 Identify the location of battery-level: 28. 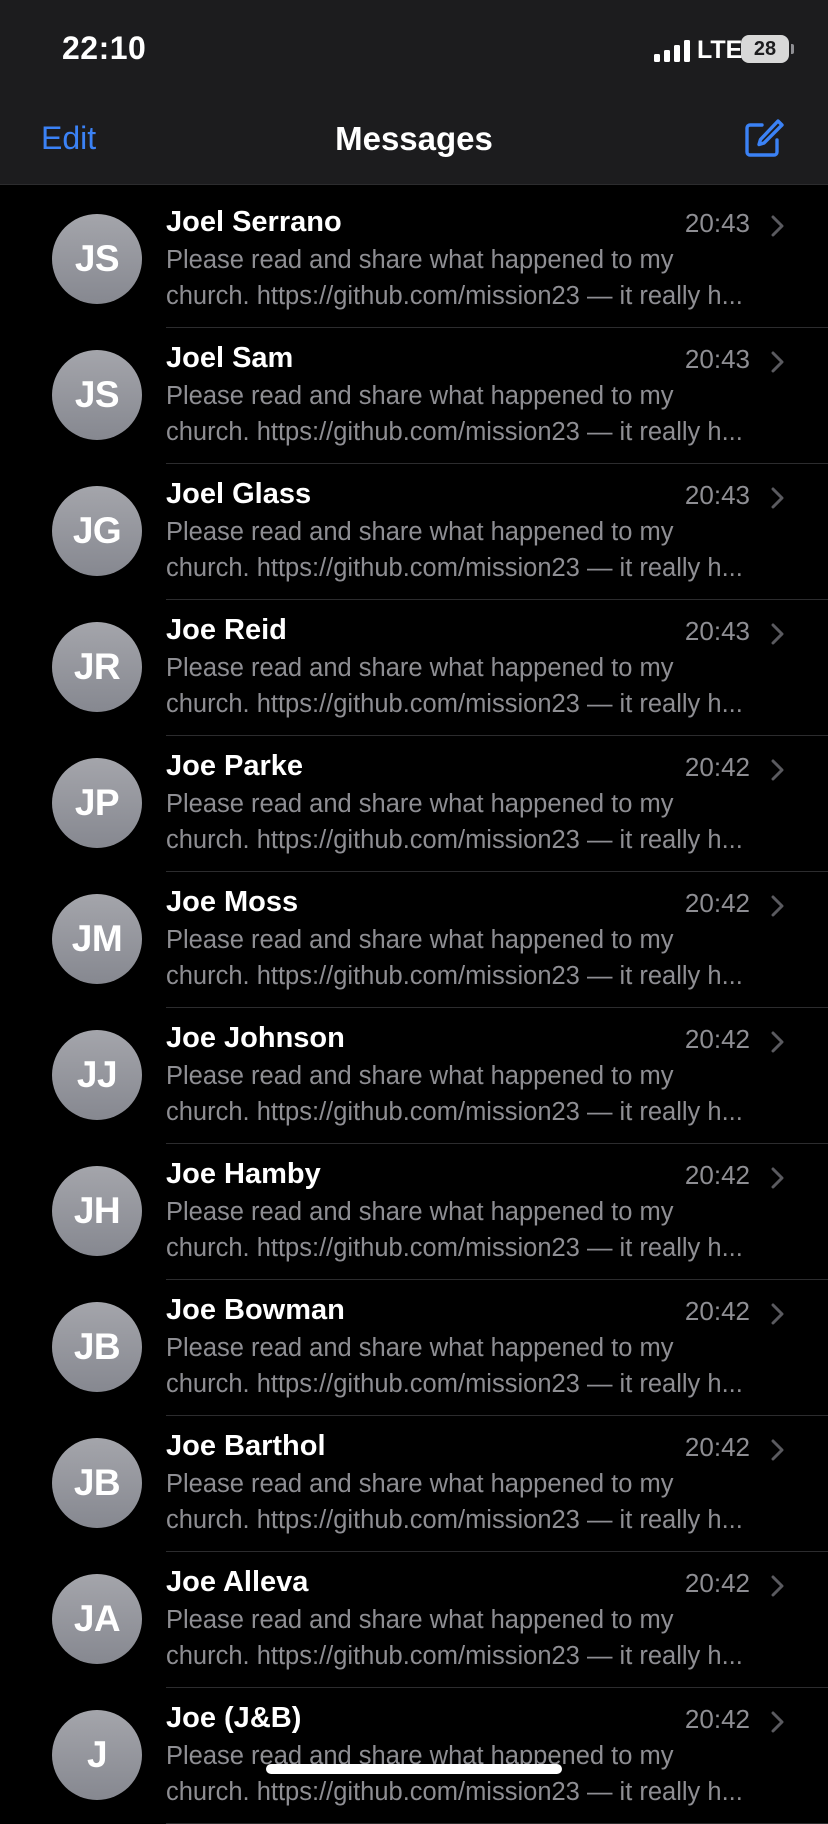
(765, 49).